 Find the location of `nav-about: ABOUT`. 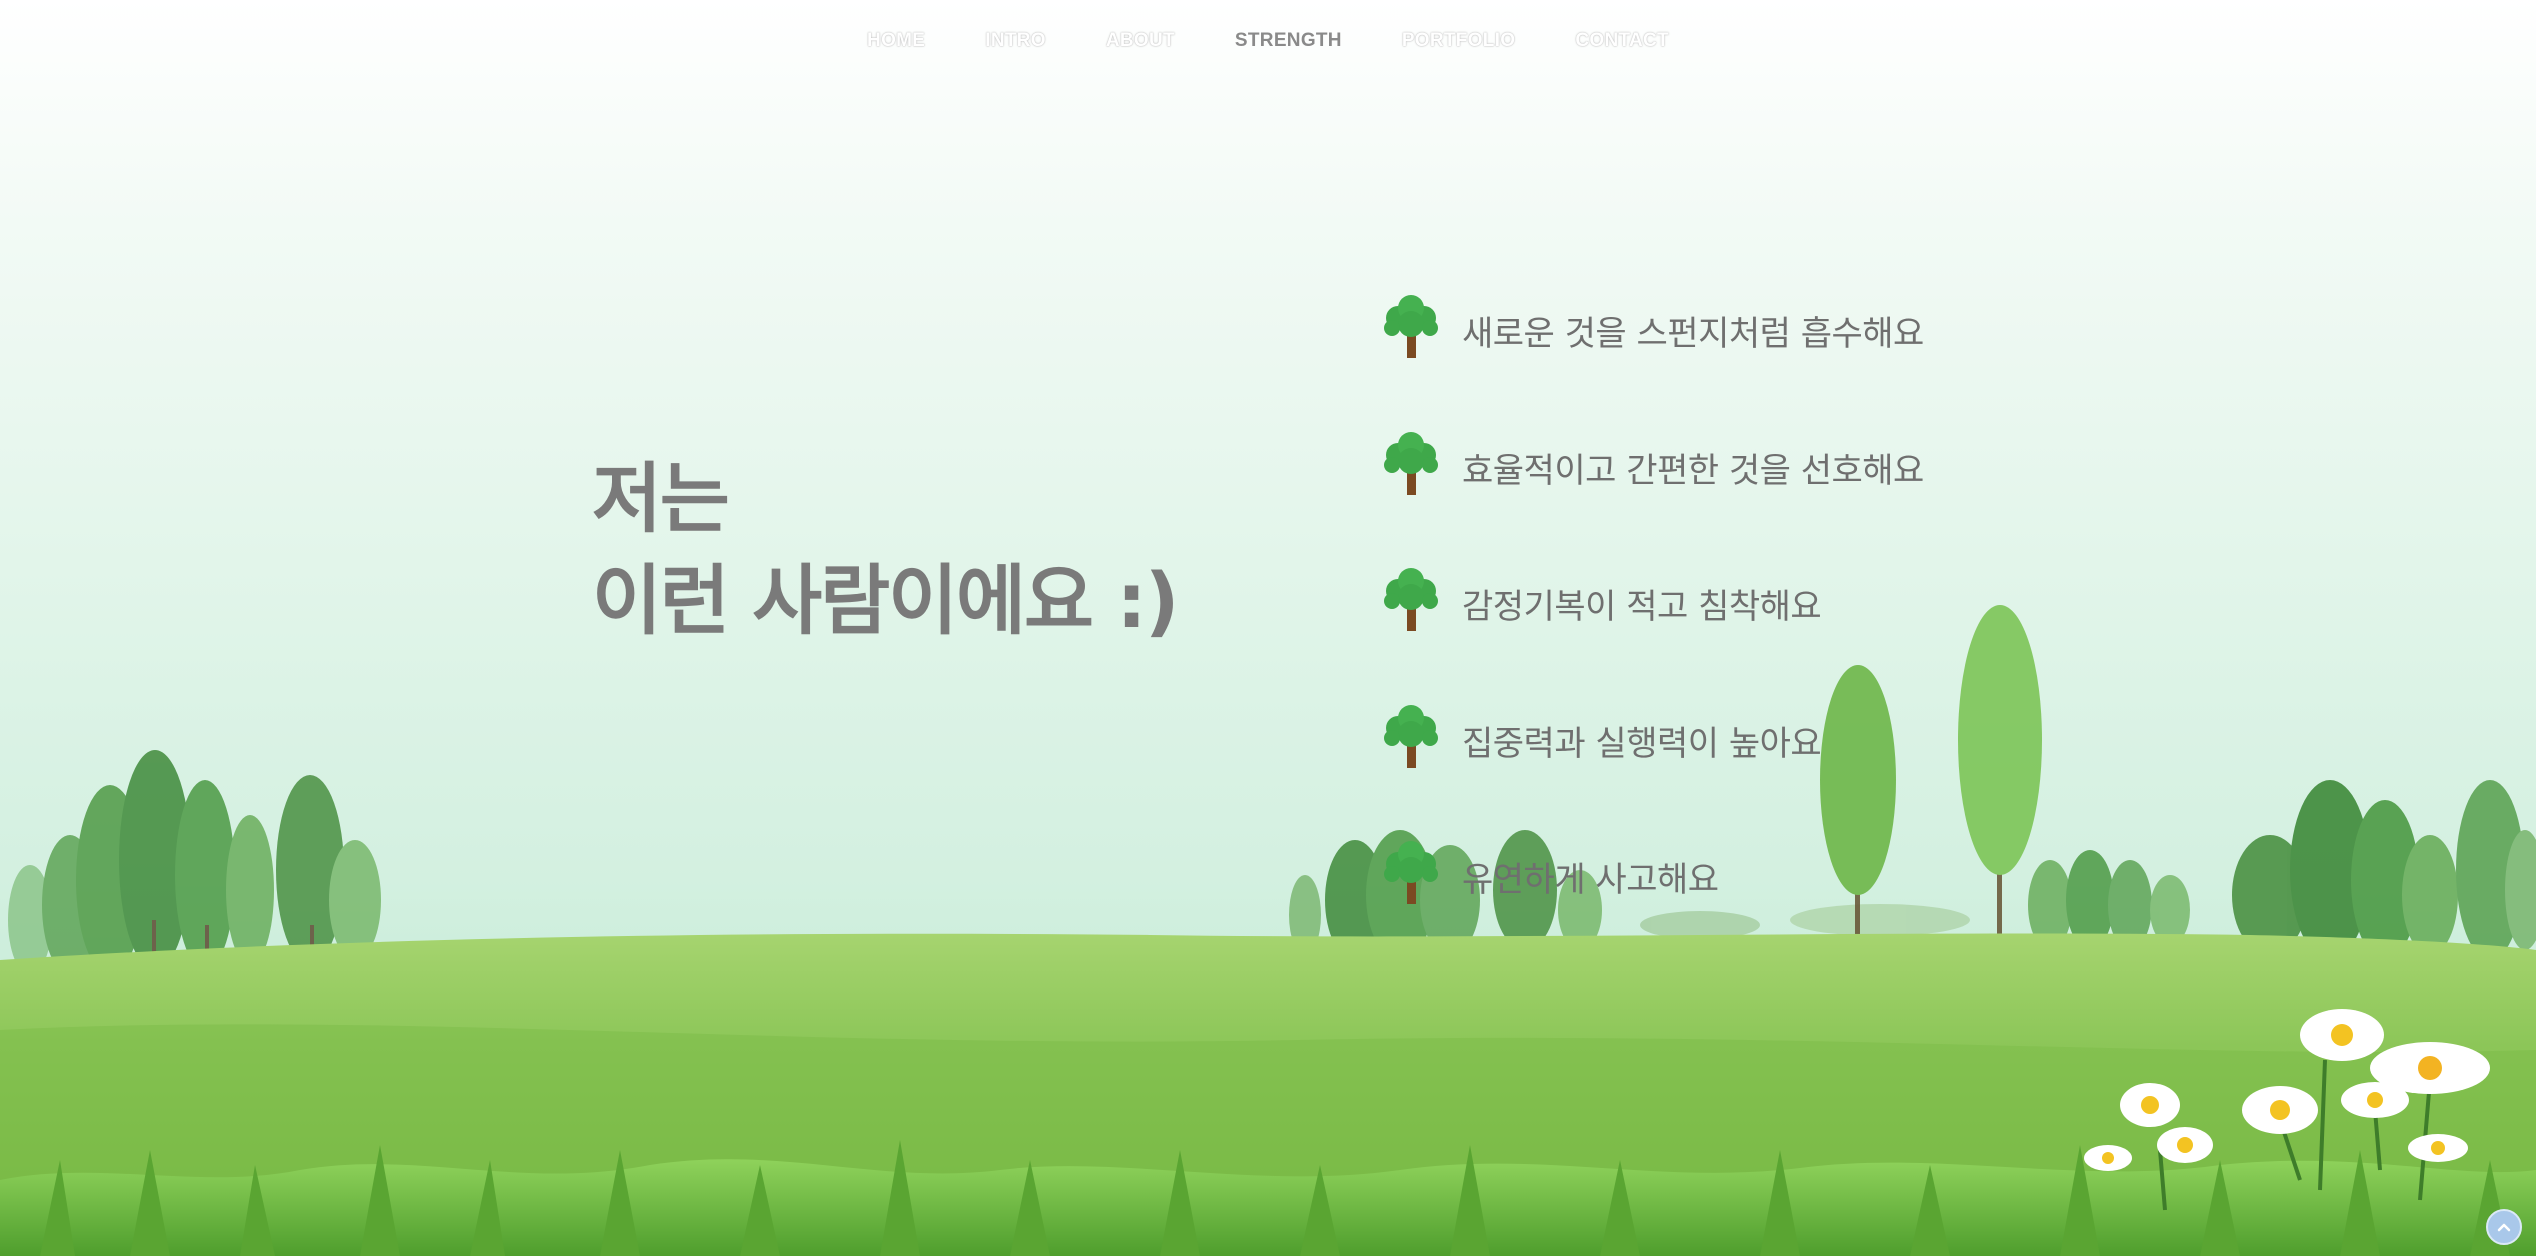

nav-about: ABOUT is located at coordinates (1140, 41).